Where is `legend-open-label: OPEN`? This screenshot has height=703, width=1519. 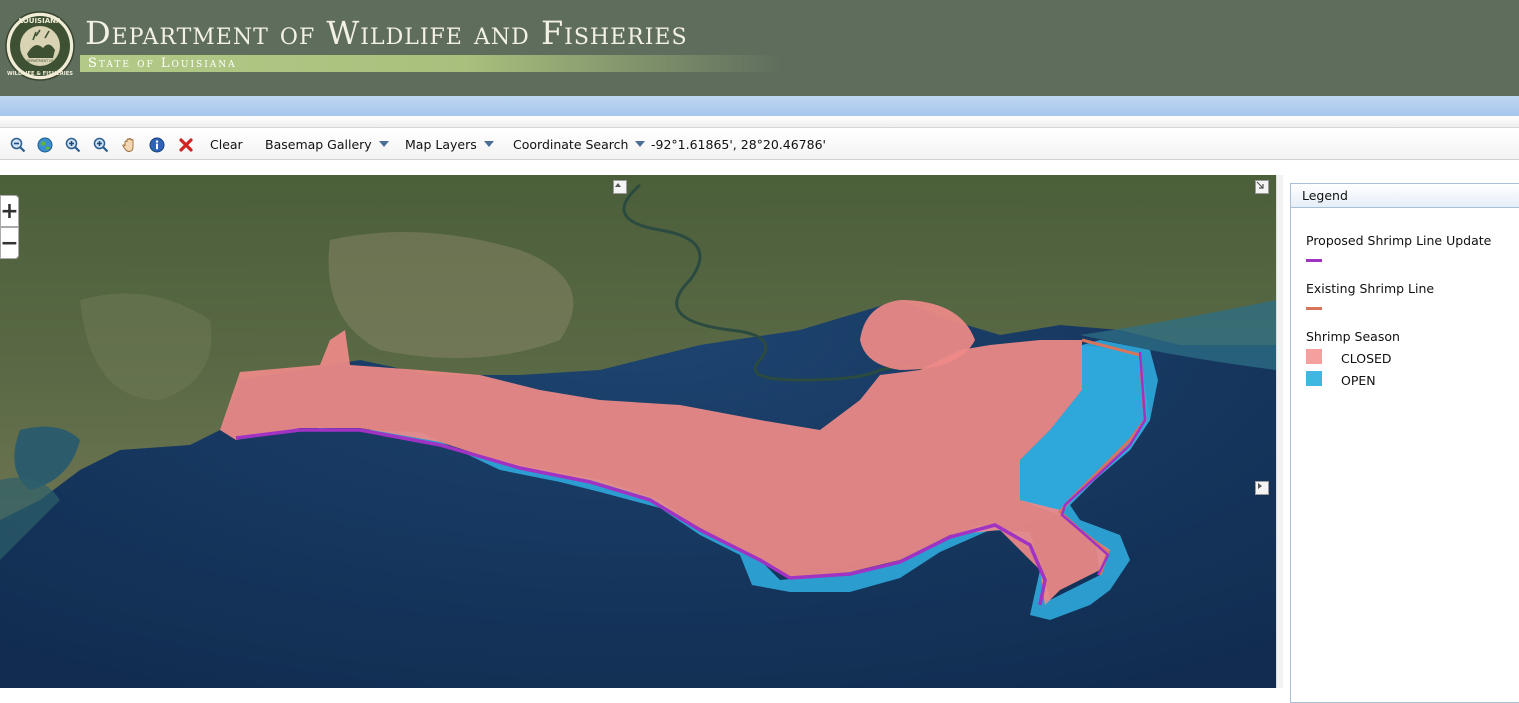 legend-open-label: OPEN is located at coordinates (1358, 380).